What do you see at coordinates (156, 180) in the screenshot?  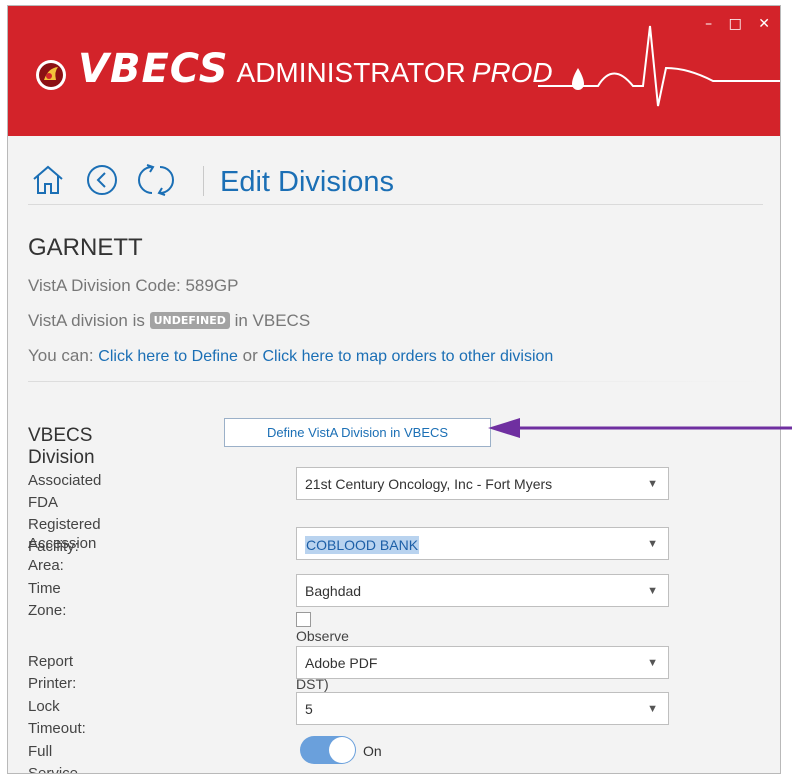 I see `refresh-icon` at bounding box center [156, 180].